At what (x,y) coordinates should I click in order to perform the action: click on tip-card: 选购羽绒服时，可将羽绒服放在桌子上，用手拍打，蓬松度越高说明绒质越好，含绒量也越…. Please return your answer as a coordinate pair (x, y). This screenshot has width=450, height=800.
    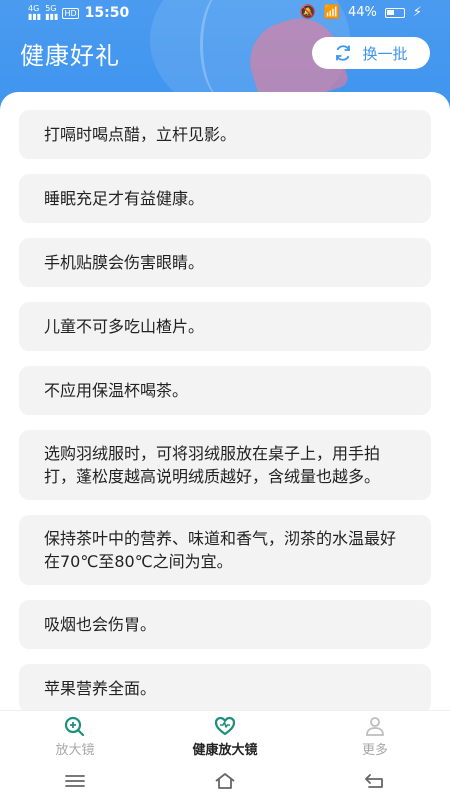
    Looking at the image, I should click on (225, 465).